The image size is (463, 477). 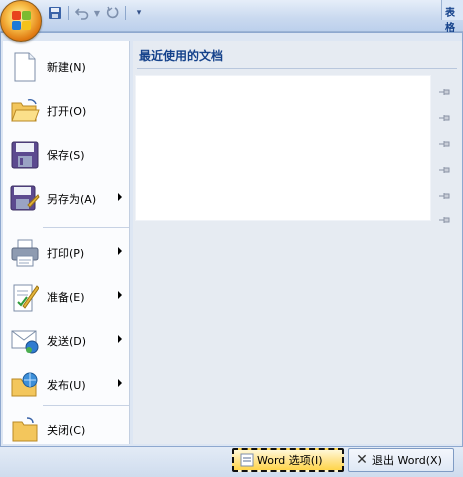 I want to click on exit-word-label: 退出 Word(X), so click(x=407, y=460).